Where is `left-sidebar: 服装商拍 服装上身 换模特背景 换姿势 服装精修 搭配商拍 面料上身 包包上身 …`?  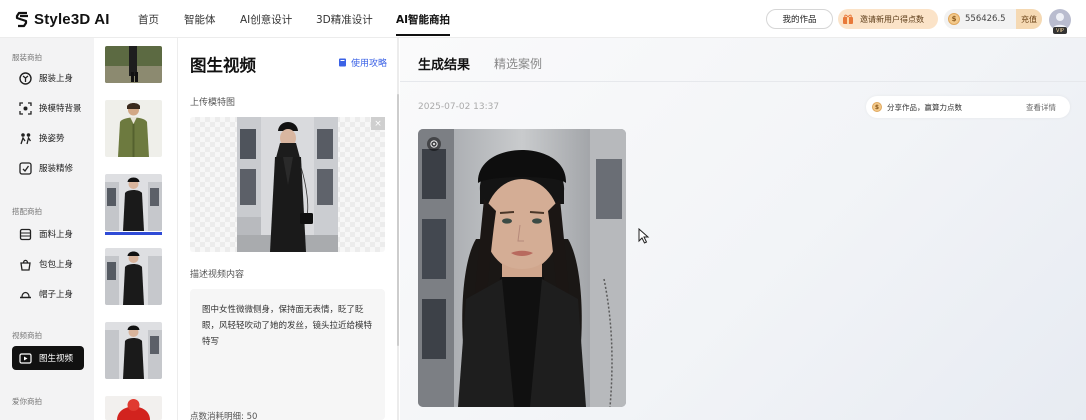
left-sidebar: 服装商拍 服装上身 换模特背景 换姿势 服装精修 搭配商拍 面料上身 包包上身 … is located at coordinates (47, 229).